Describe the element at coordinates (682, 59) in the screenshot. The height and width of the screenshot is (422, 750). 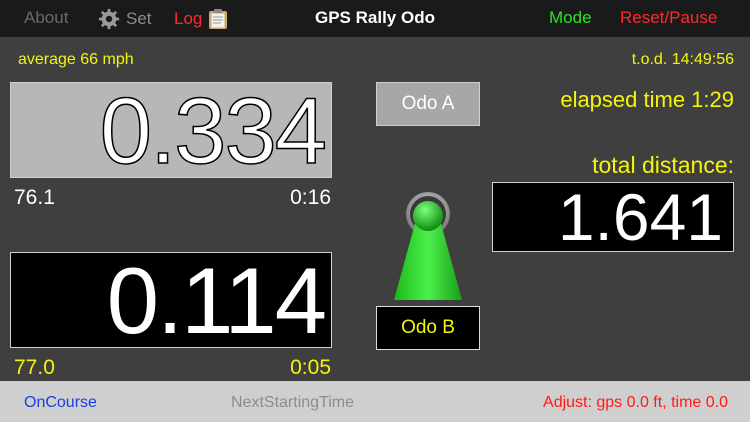
I see `time-of-day: t.o.d. 14:49:56` at that location.